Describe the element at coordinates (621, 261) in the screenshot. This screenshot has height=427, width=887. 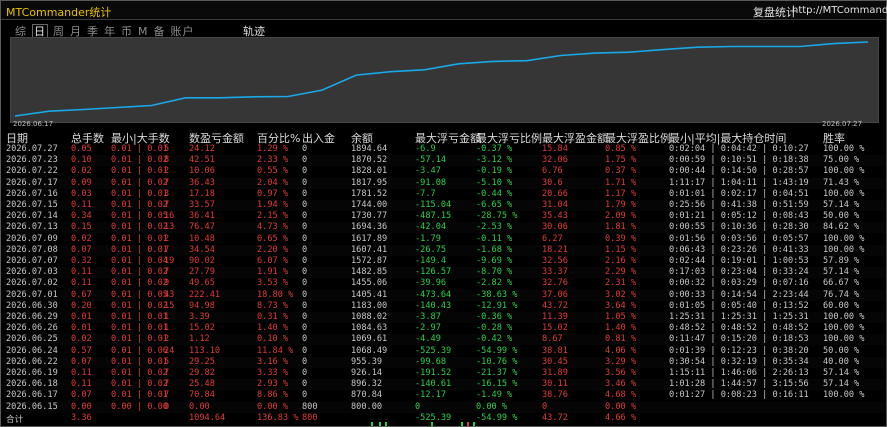
I see `cell-fpp: 2.16 %` at that location.